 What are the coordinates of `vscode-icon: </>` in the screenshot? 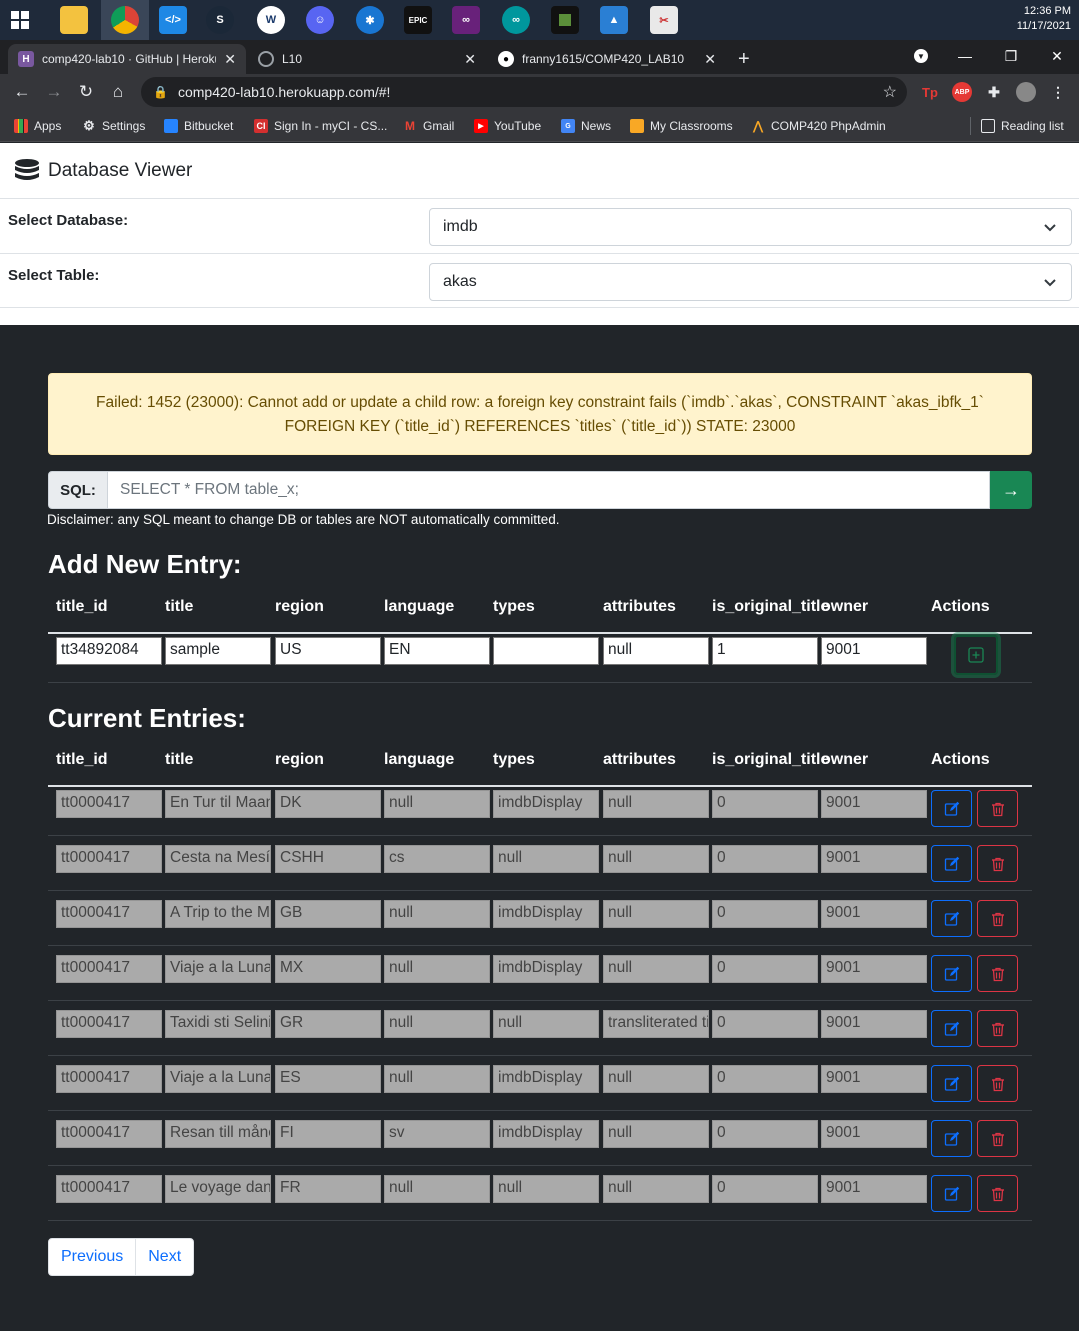 It's located at (173, 20).